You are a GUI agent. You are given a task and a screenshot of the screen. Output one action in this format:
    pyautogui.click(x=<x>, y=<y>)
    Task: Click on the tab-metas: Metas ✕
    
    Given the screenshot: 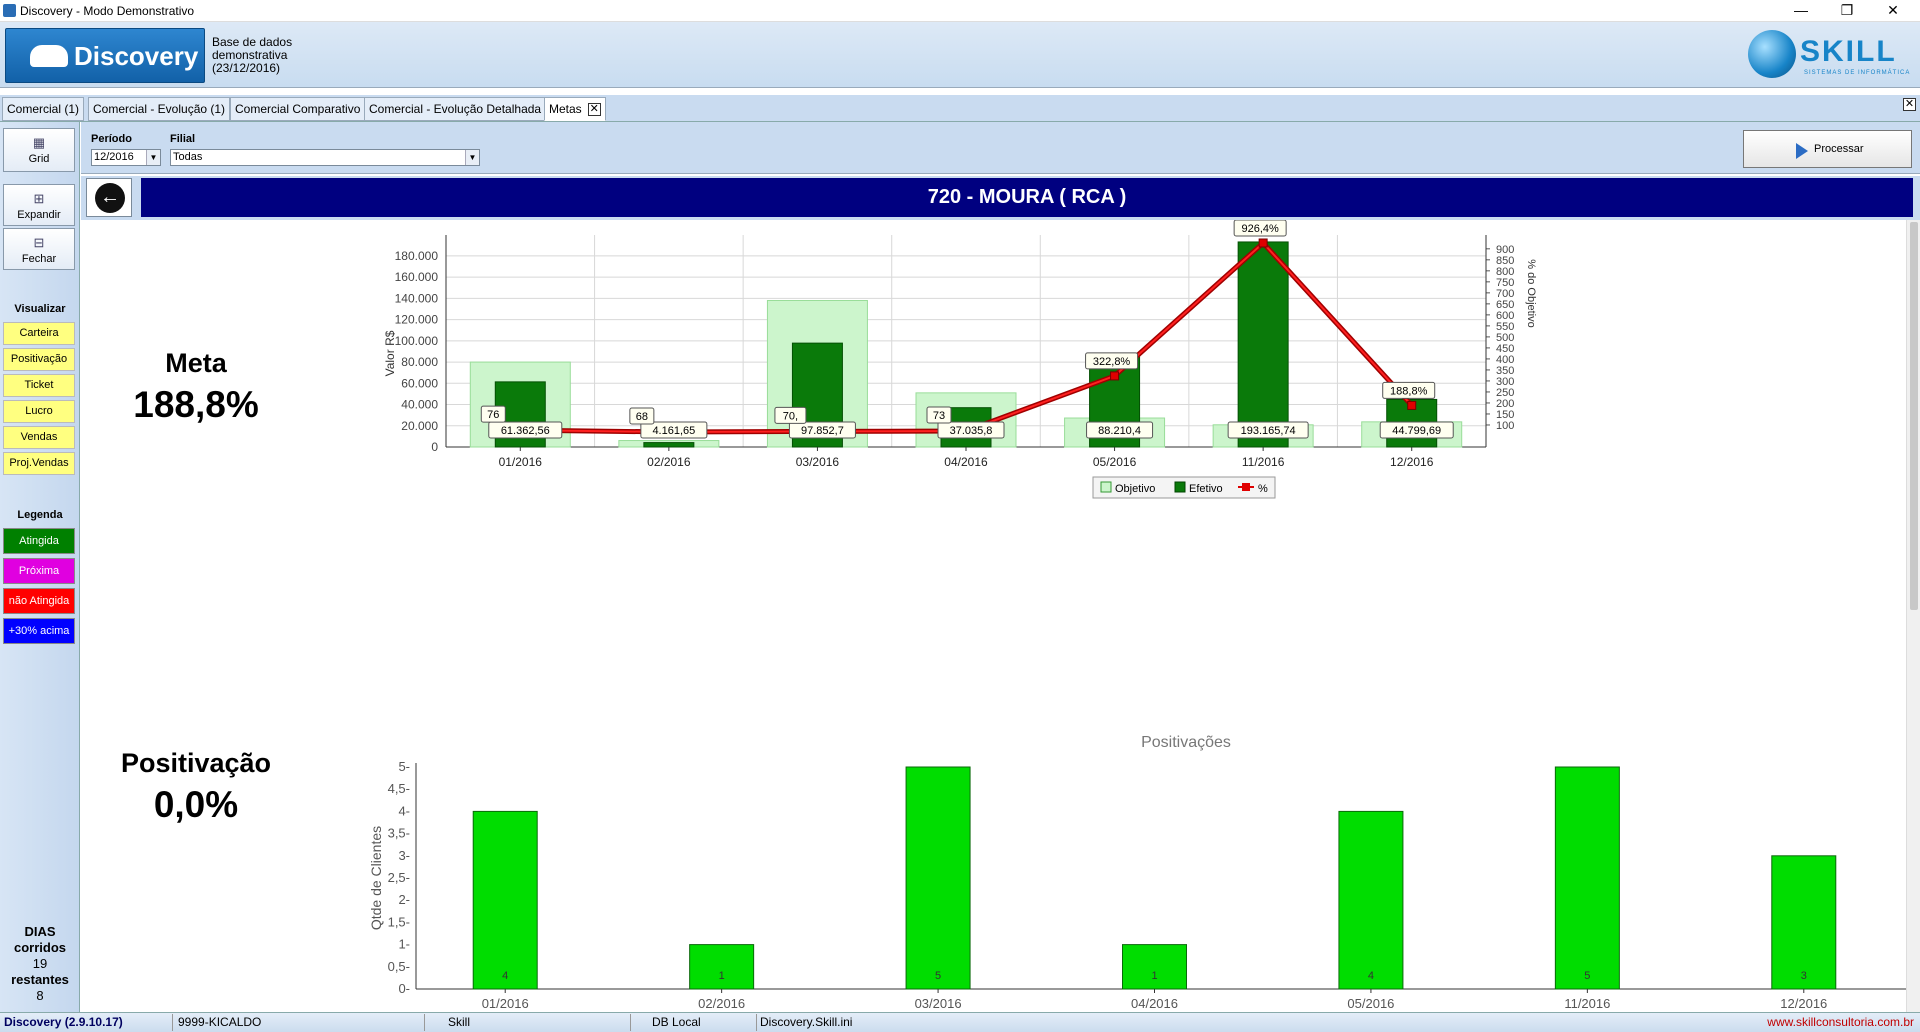 What is the action you would take?
    pyautogui.click(x=575, y=109)
    